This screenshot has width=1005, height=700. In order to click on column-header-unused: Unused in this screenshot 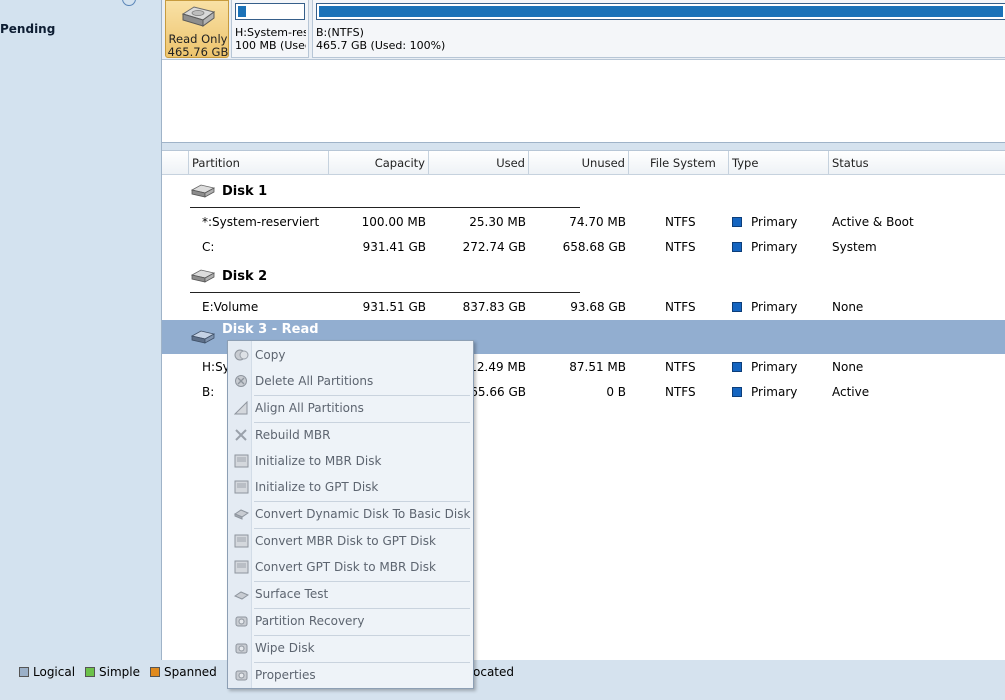, I will do `click(579, 163)`.